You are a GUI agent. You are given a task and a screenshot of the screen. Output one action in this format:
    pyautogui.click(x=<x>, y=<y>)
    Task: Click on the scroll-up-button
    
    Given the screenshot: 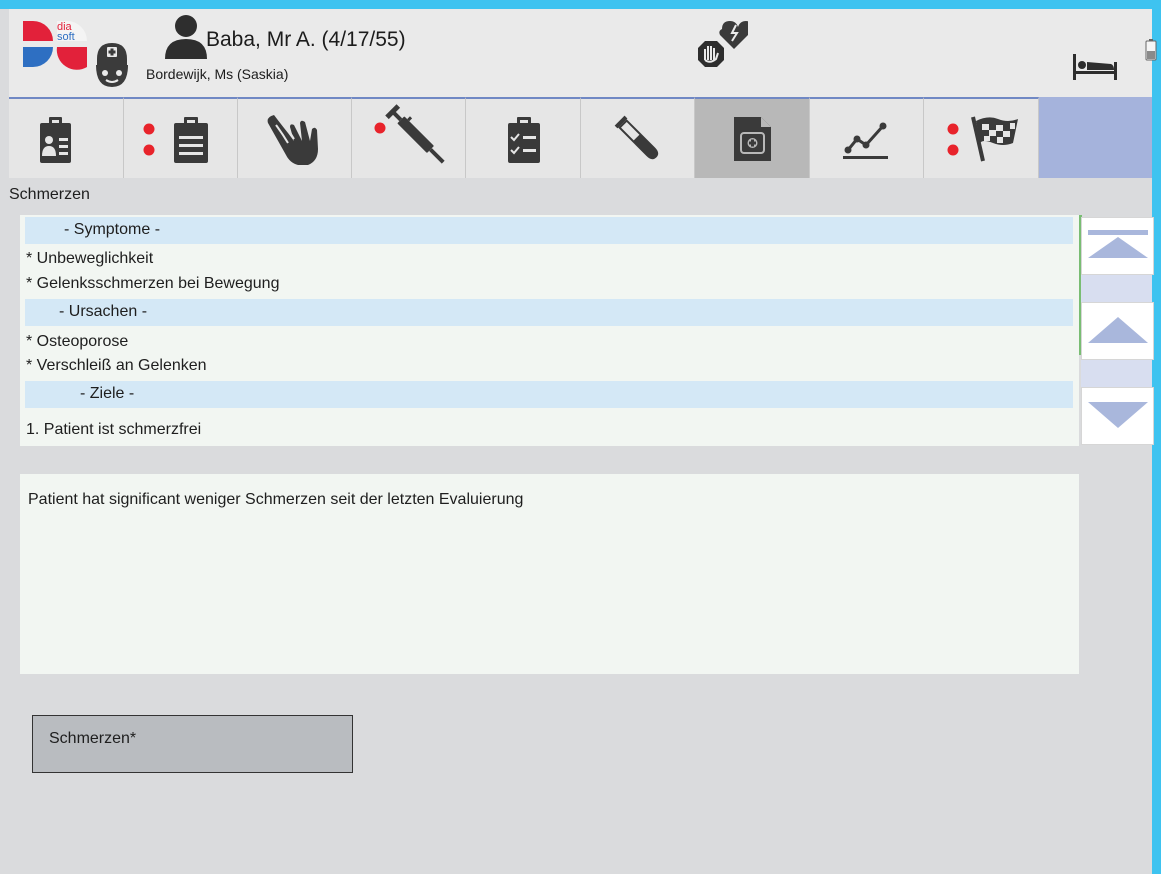 What is the action you would take?
    pyautogui.click(x=1117, y=331)
    